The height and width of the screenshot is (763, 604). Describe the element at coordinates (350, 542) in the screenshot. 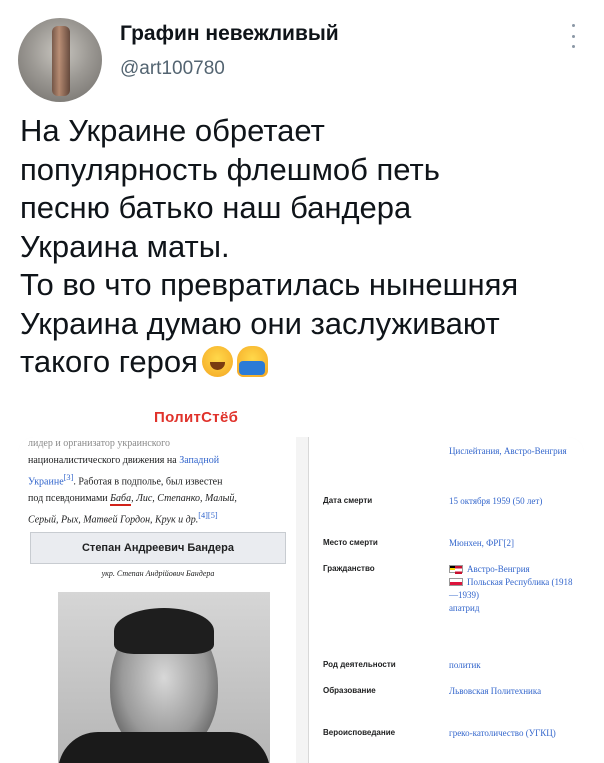

I see `infobox-key: Место смерти` at that location.